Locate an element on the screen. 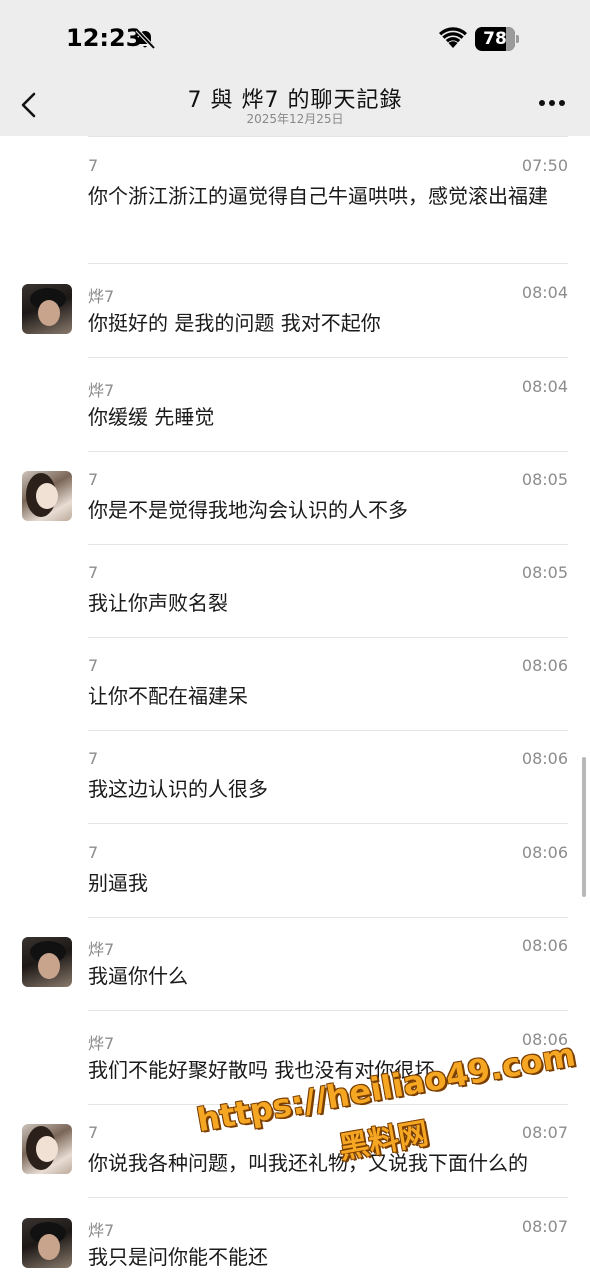 The height and width of the screenshot is (1280, 590). message-item: 烨7 08:04 你挺好的 是我的问题 我对不起你 is located at coordinates (295, 311).